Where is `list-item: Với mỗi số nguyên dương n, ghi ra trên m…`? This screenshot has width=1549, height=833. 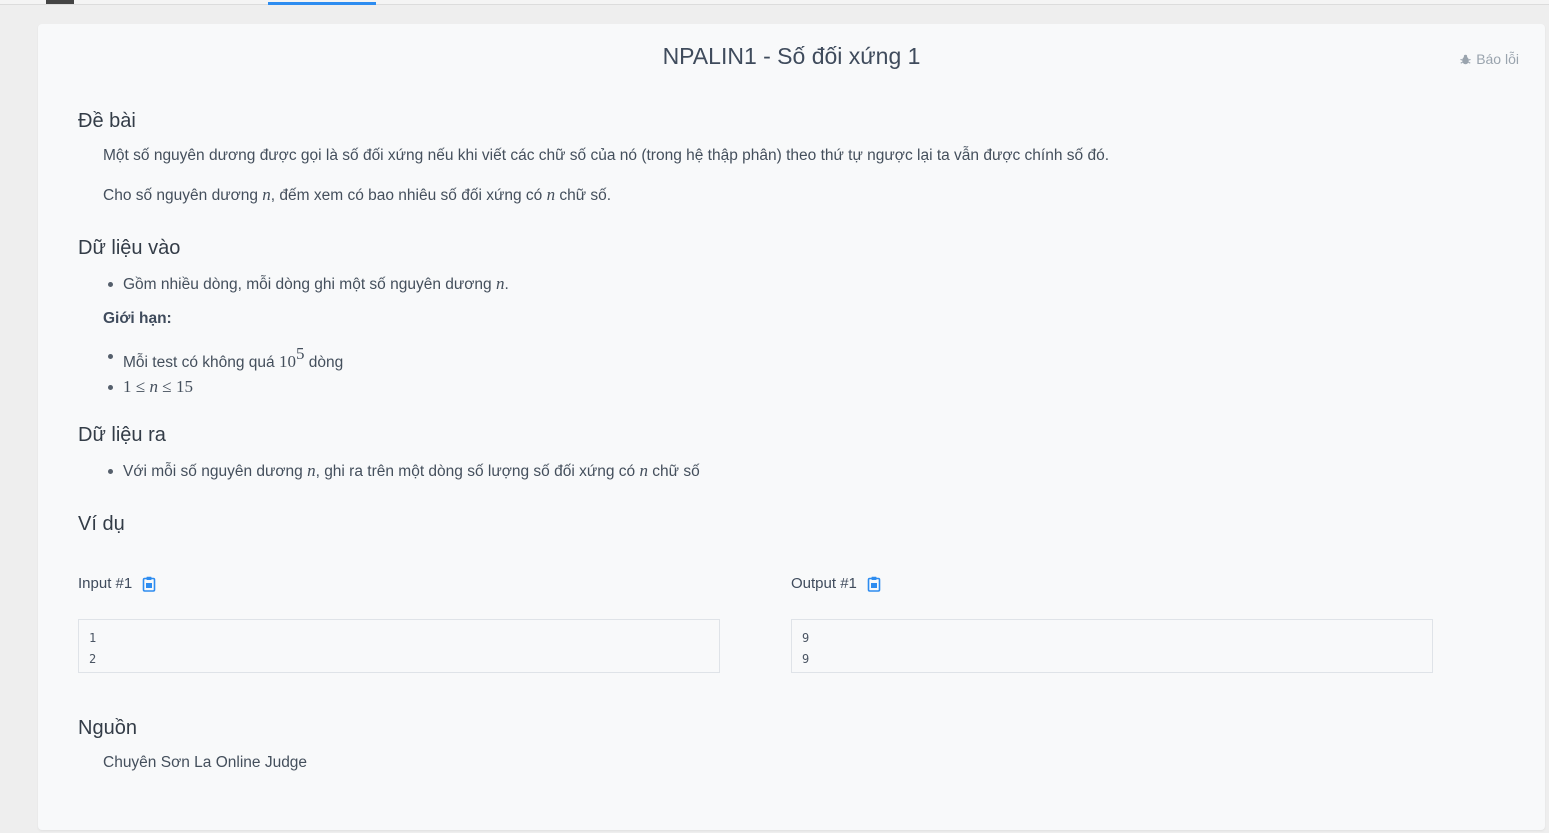 list-item: Với mỗi số nguyên dương n, ghi ra trên m… is located at coordinates (404, 471).